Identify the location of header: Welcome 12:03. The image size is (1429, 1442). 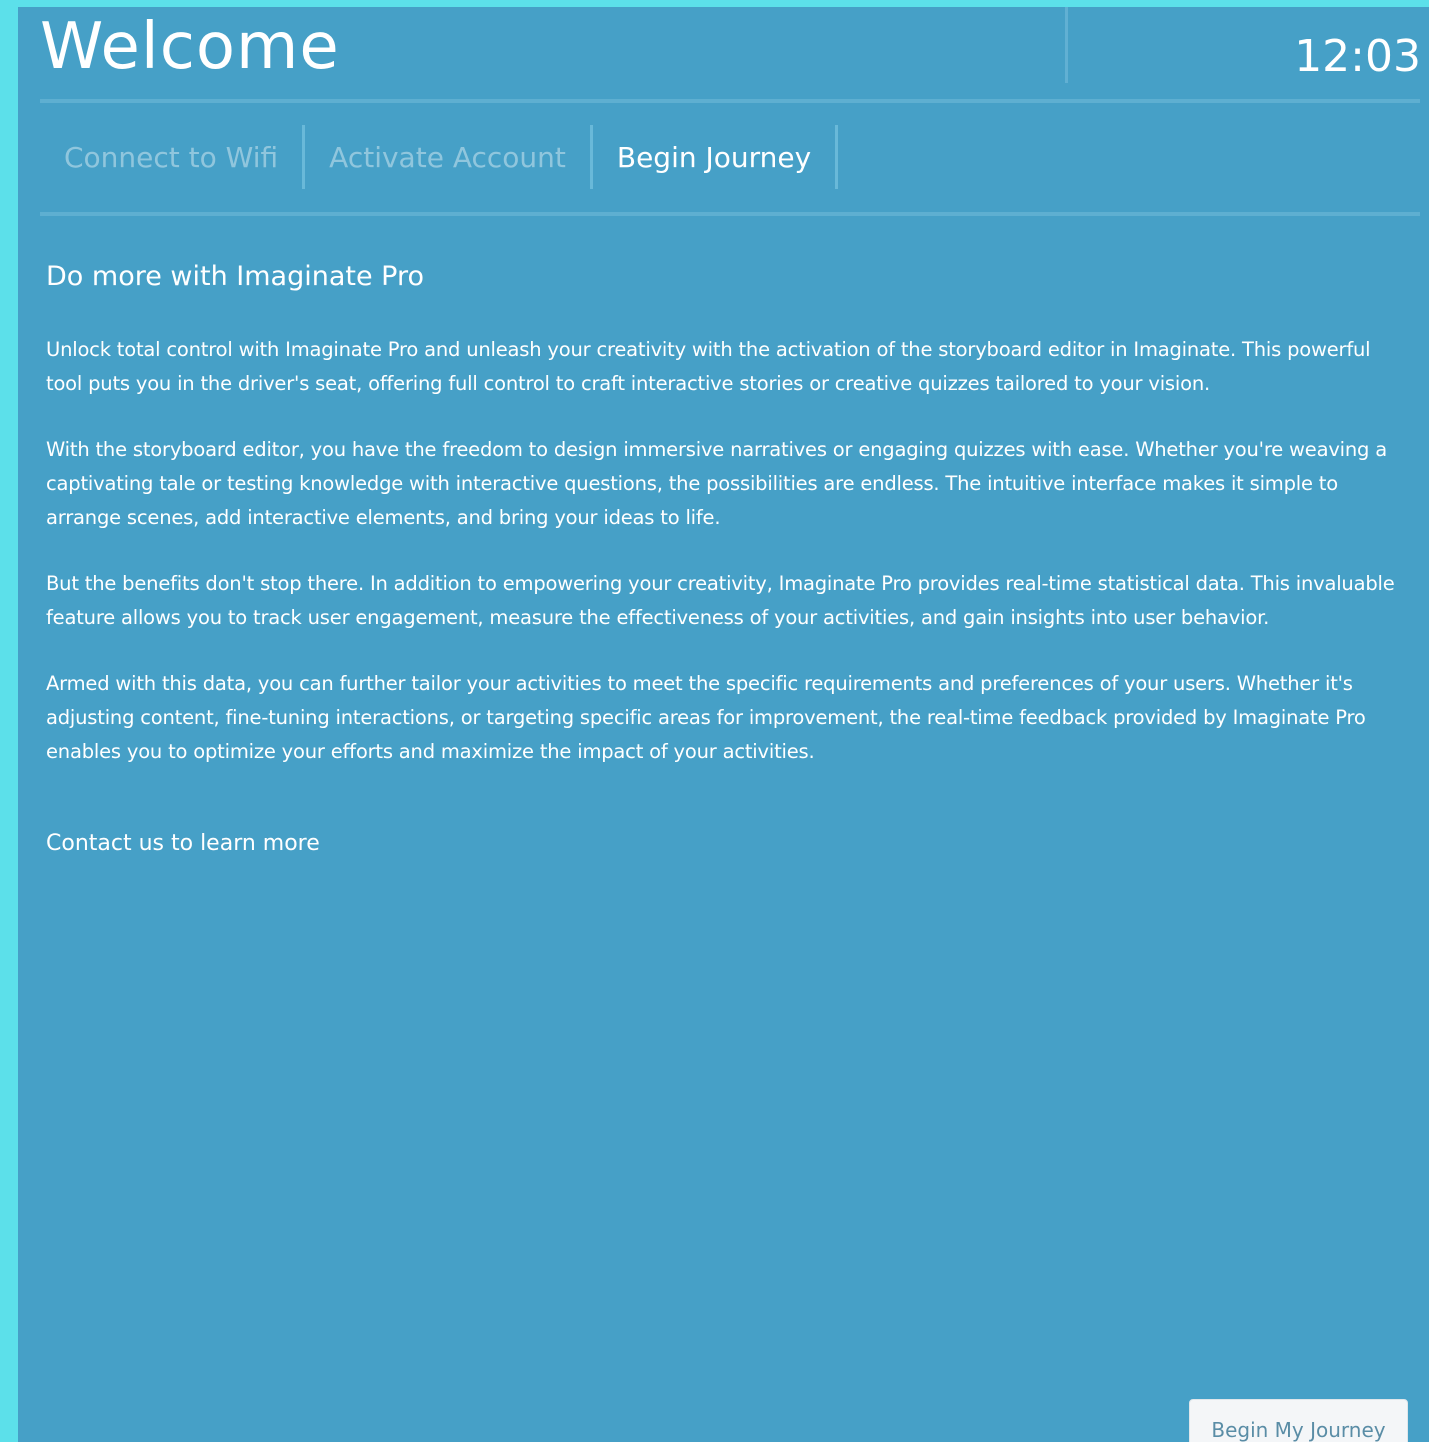
(723, 55).